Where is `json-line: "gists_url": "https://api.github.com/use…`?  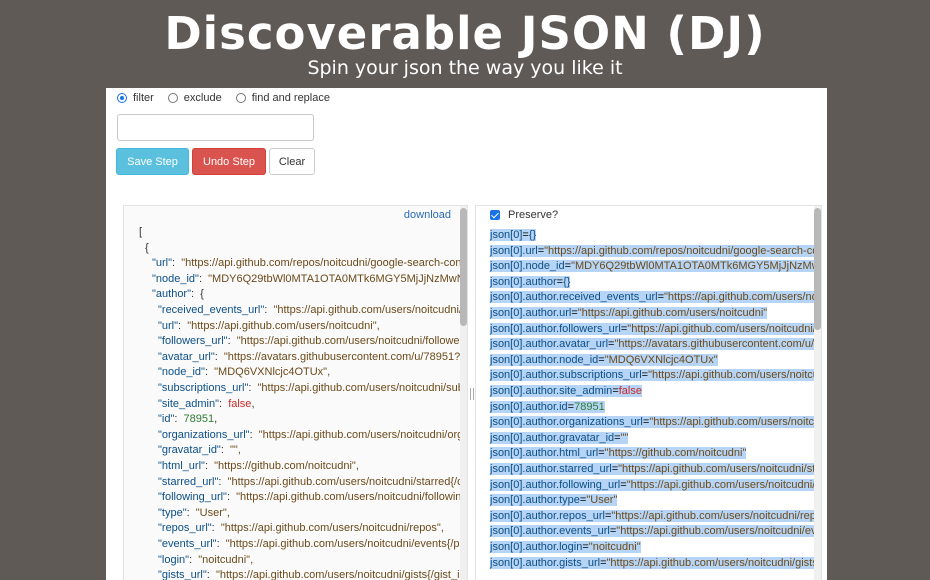
json-line: "gists_url": "https://api.github.com/use… is located at coordinates (312, 574).